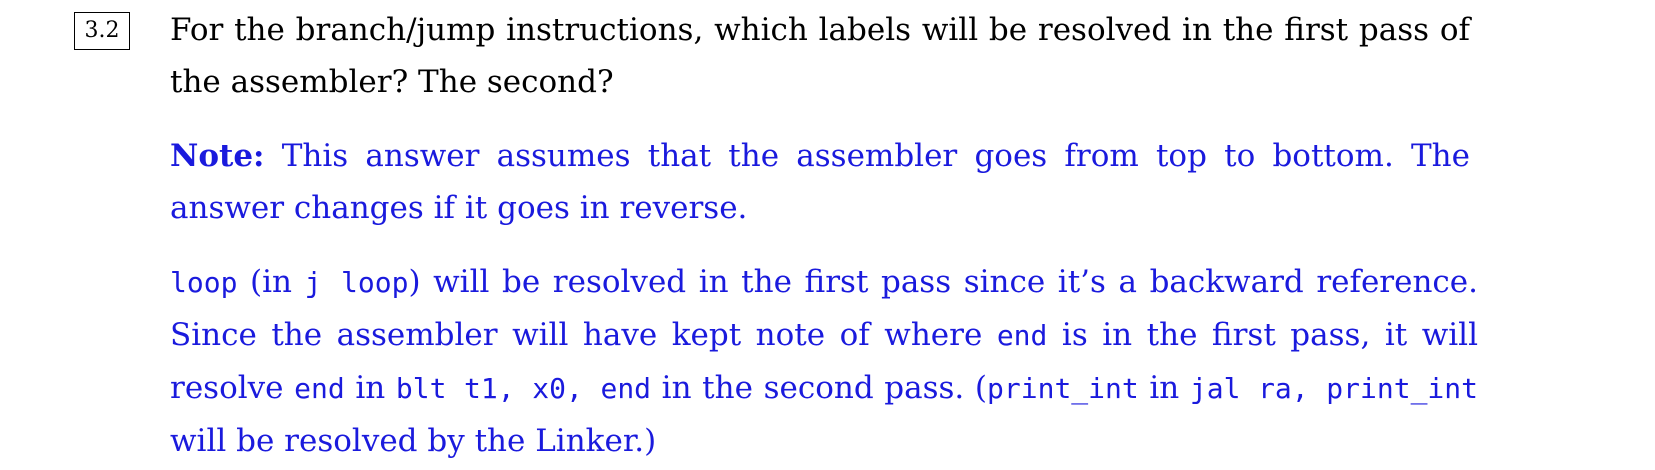 Image resolution: width=1655 pixels, height=470 pixels. Describe the element at coordinates (204, 282) in the screenshot. I see `code-loop: loop` at that location.